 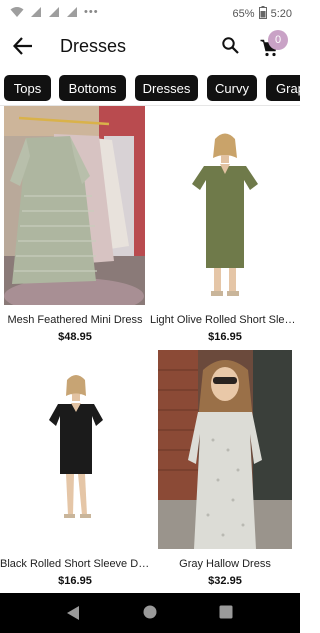 I want to click on navigation-bar, so click(x=150, y=613).